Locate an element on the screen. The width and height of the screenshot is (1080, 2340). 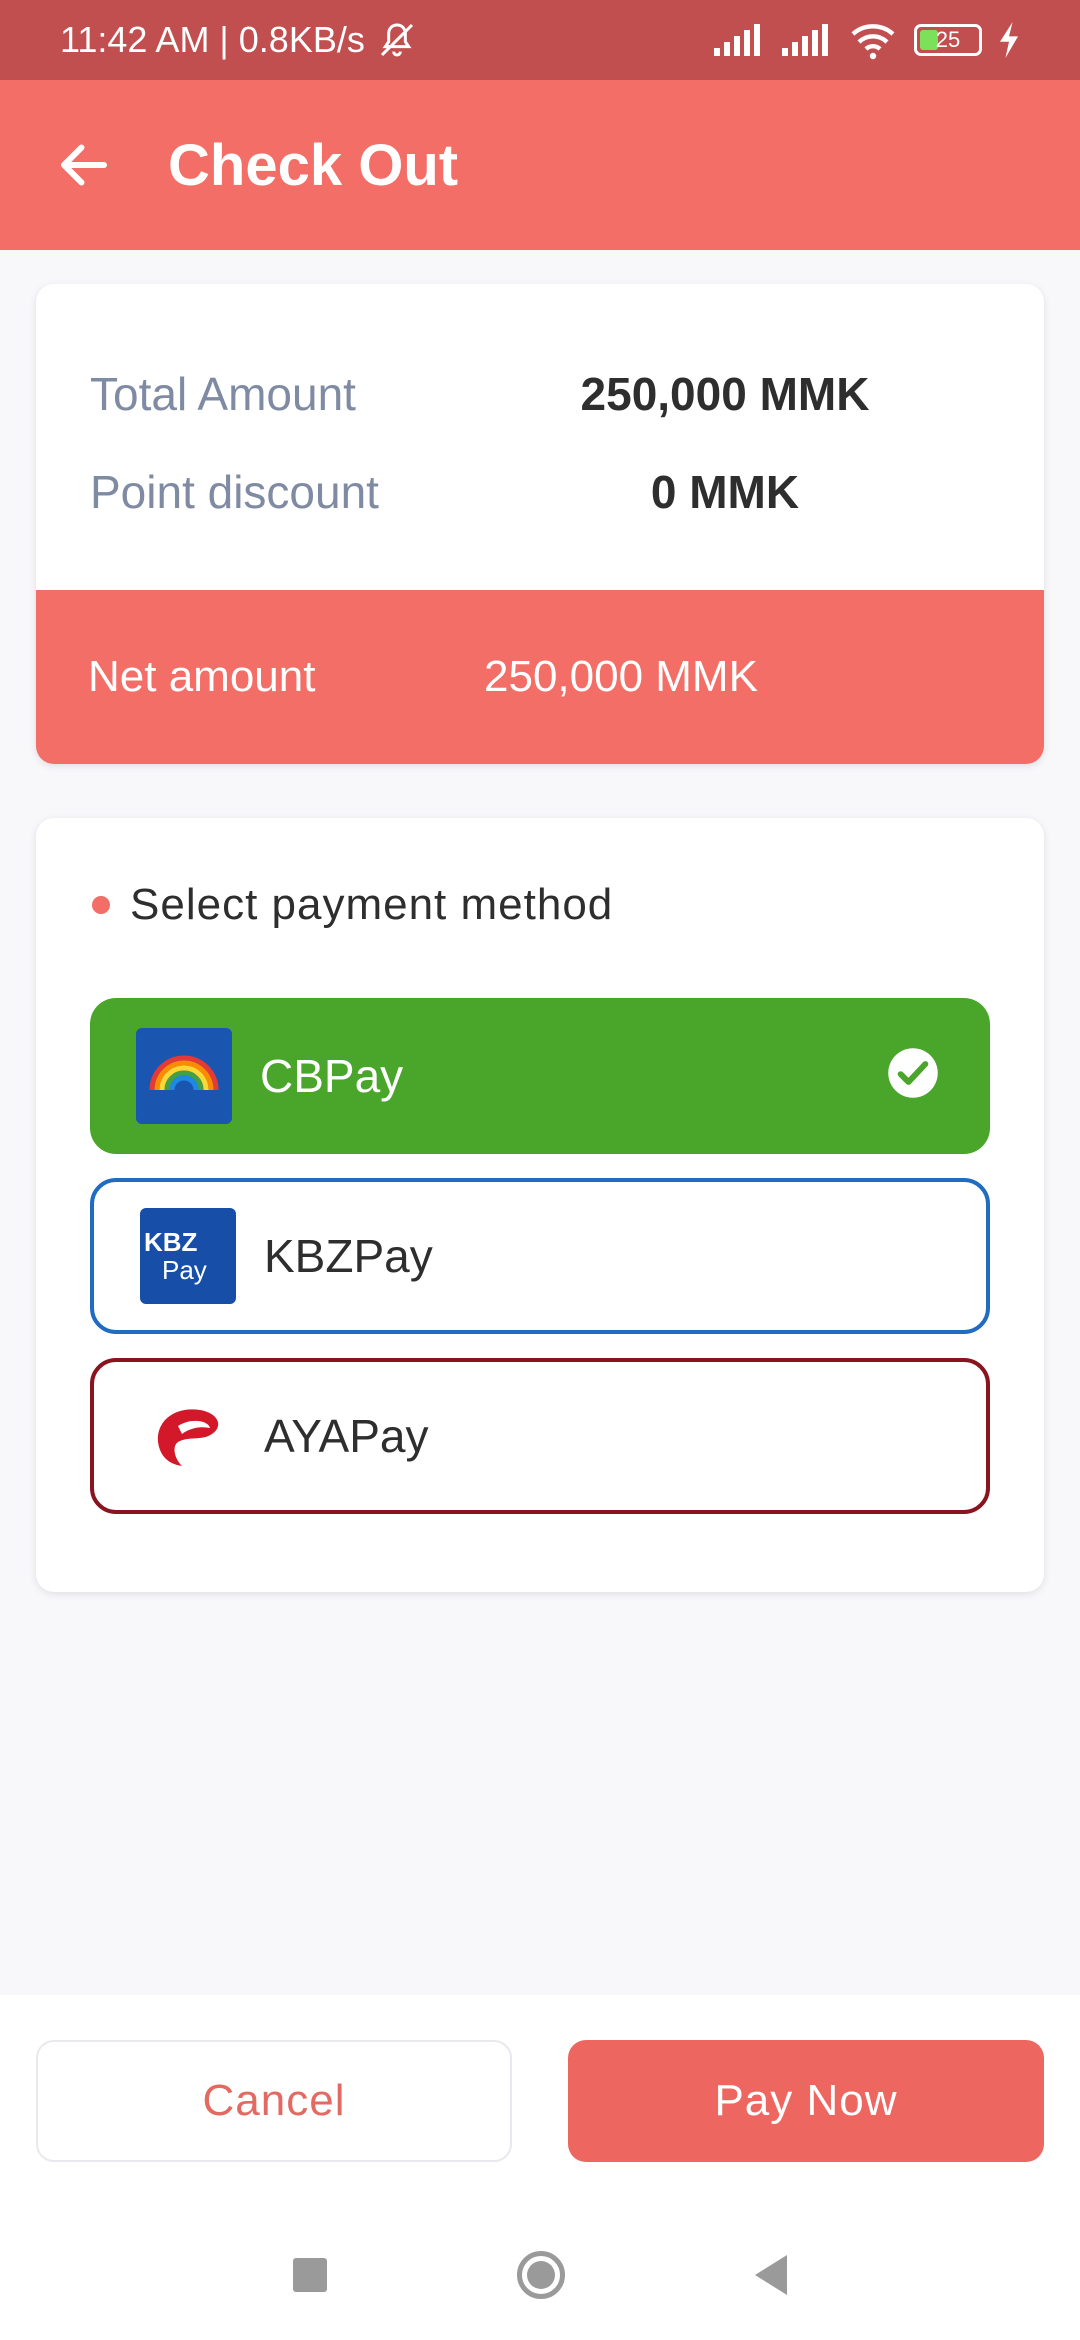
ayapay-label: AYAPay is located at coordinates (346, 1436).